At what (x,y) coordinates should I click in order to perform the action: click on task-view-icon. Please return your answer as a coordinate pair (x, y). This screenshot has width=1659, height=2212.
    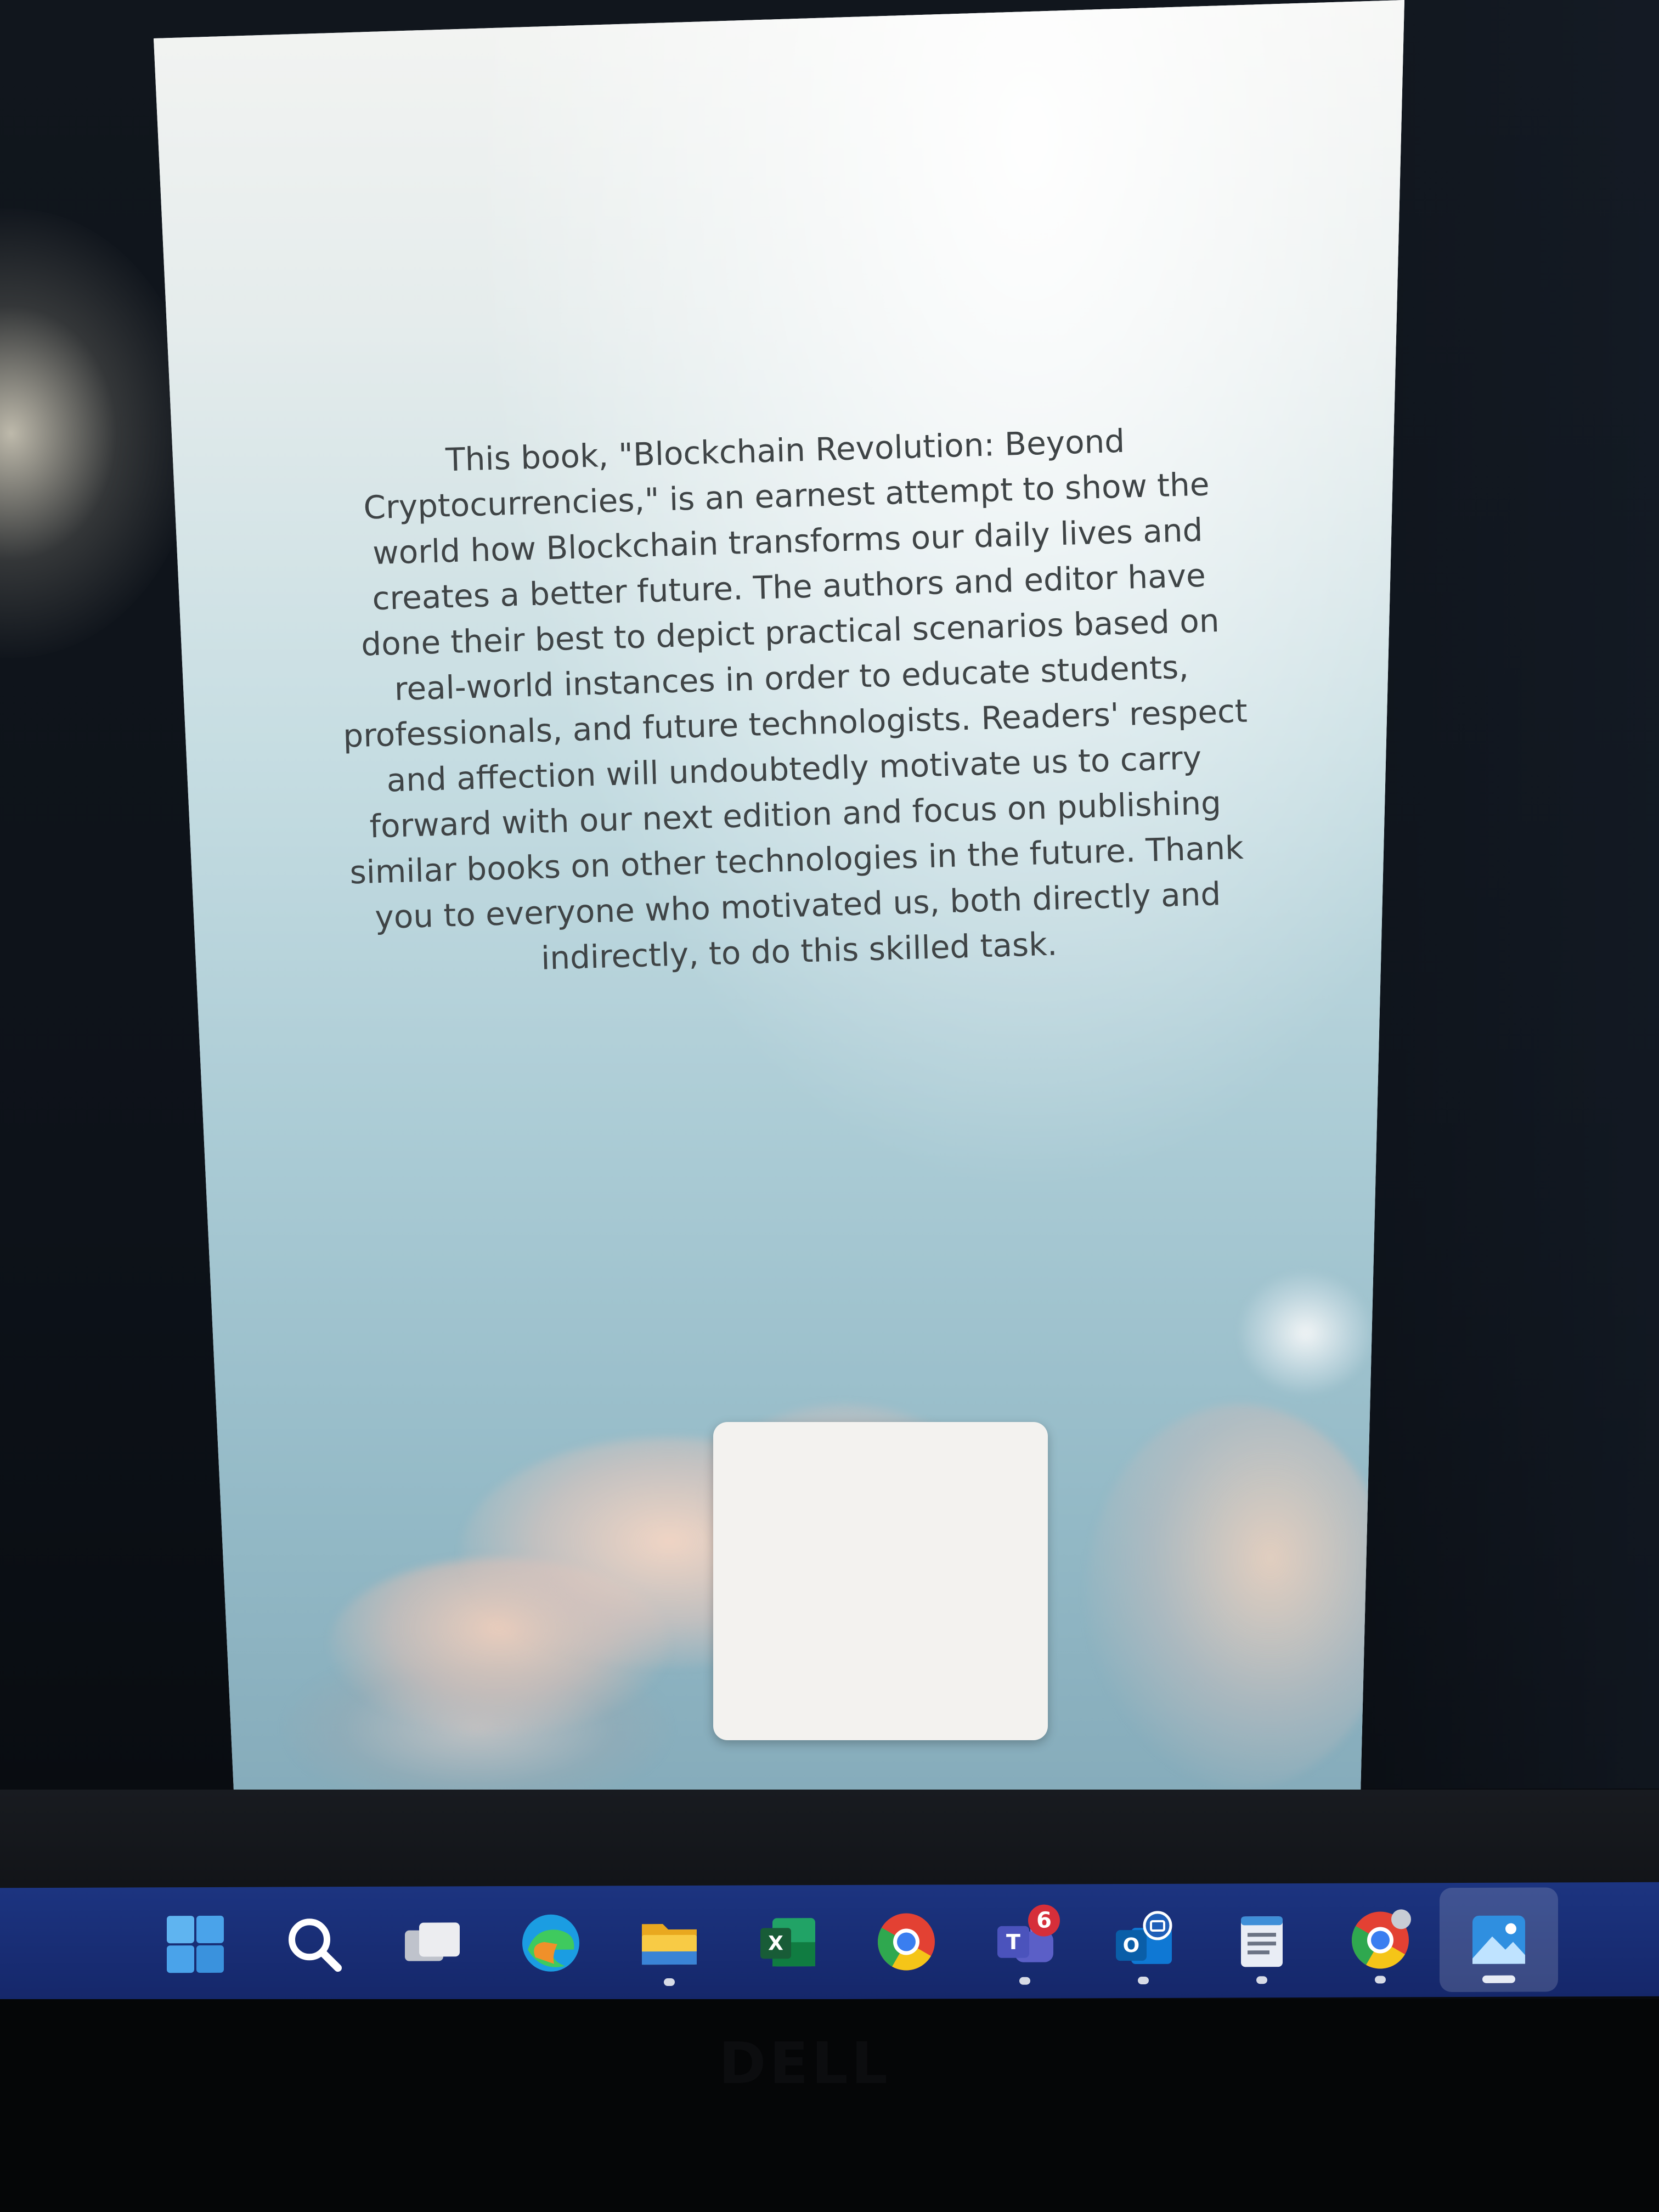
    Looking at the image, I should click on (432, 1943).